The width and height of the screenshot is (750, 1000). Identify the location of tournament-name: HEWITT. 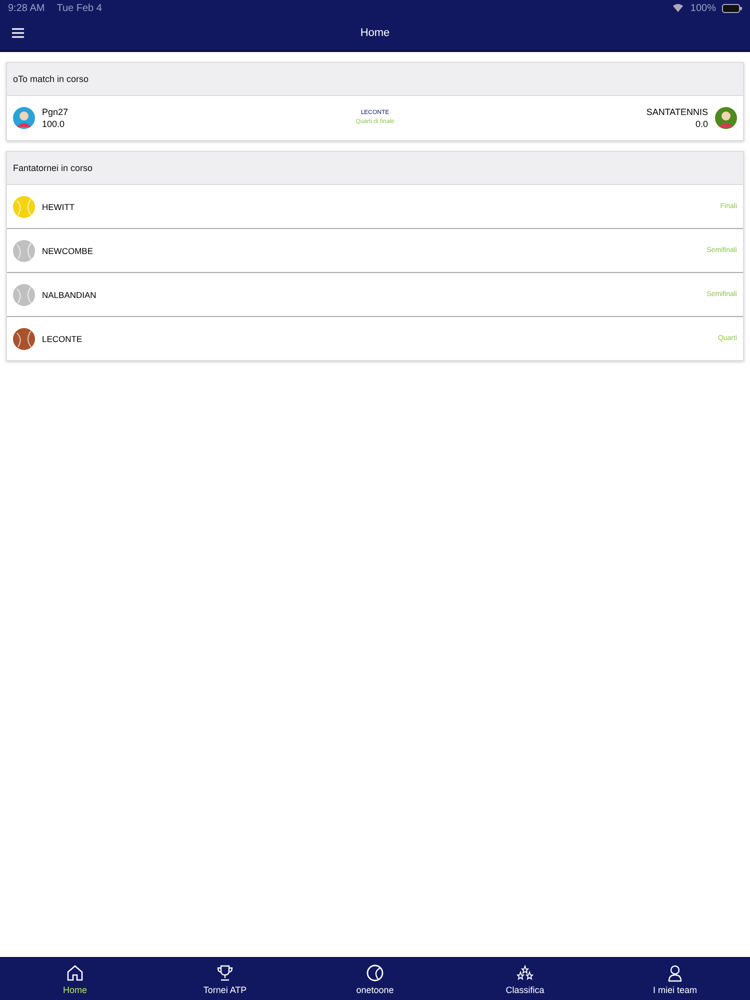
(58, 207).